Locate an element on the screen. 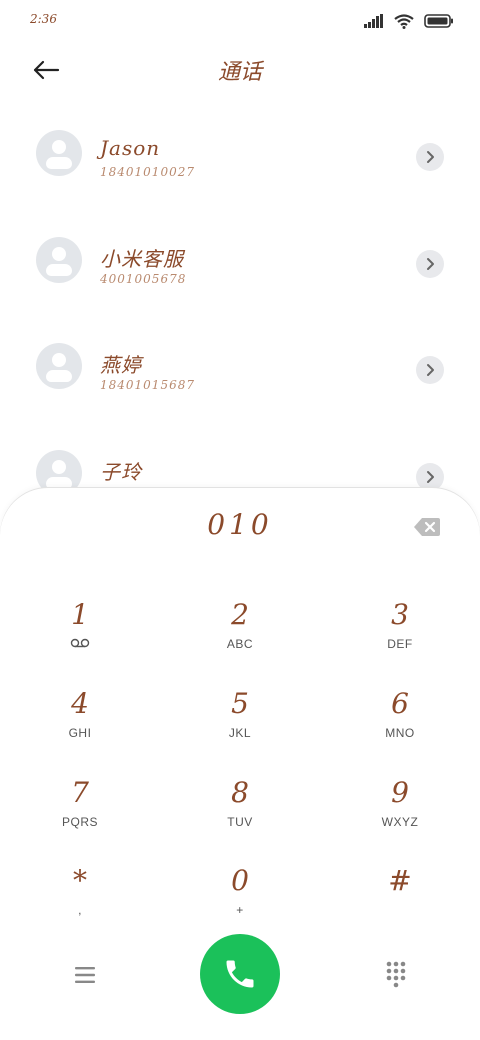  key-6: 6 MNO is located at coordinates (400, 727).